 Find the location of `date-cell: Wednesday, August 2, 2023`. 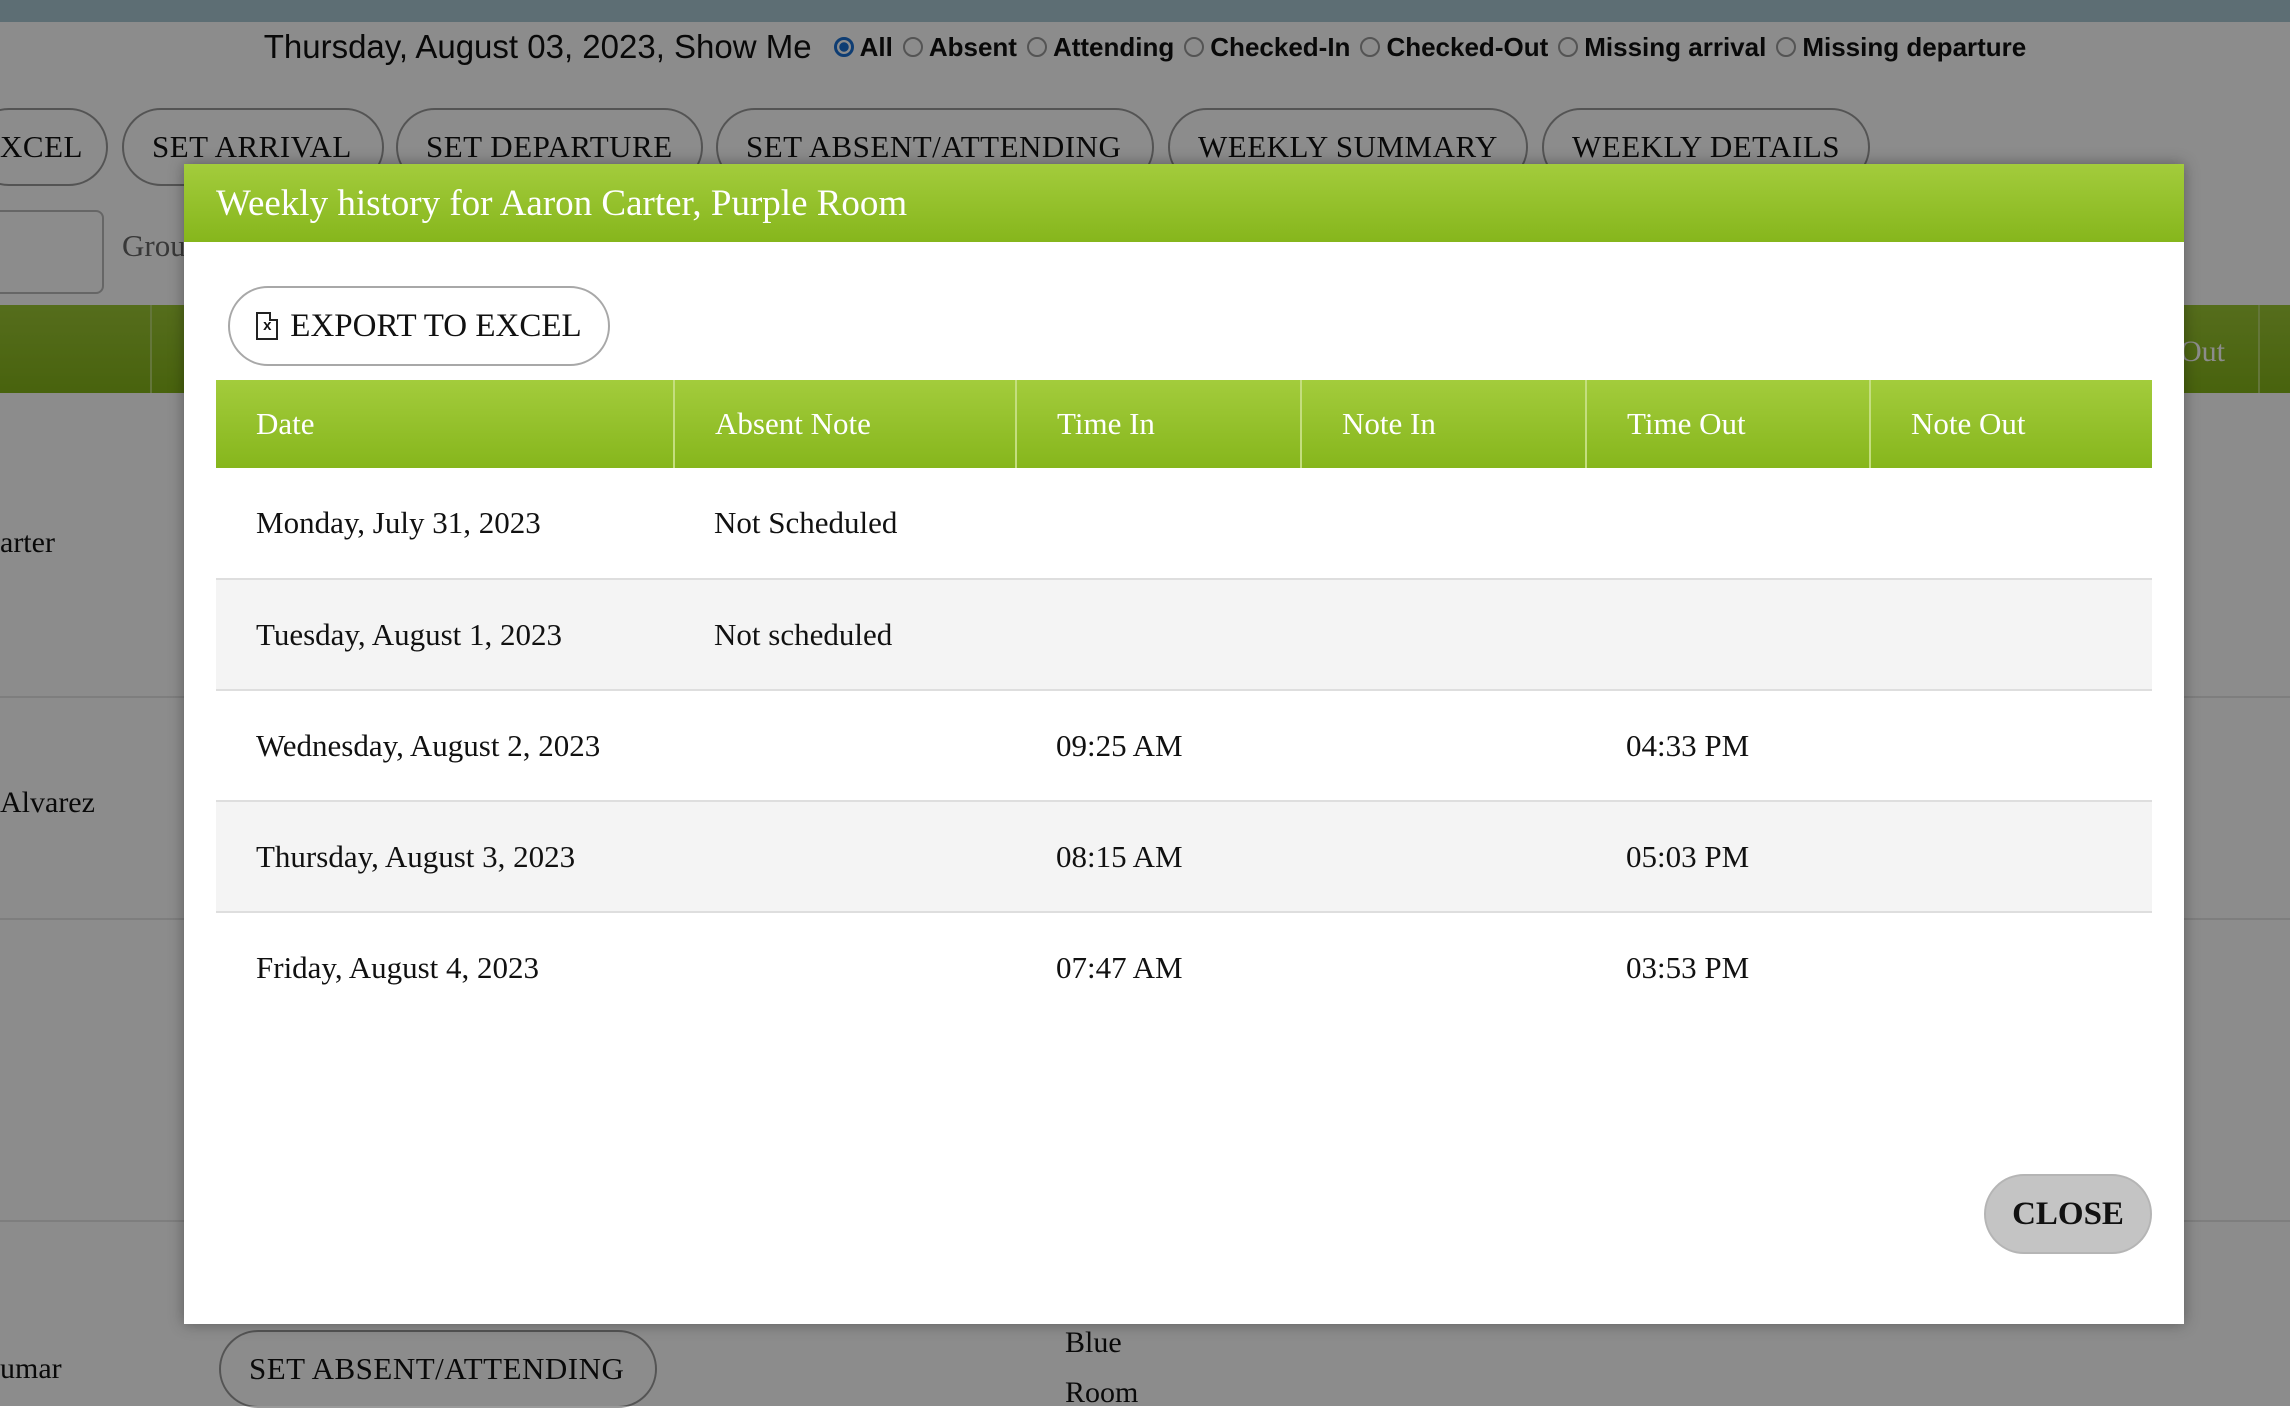

date-cell: Wednesday, August 2, 2023 is located at coordinates (445, 746).